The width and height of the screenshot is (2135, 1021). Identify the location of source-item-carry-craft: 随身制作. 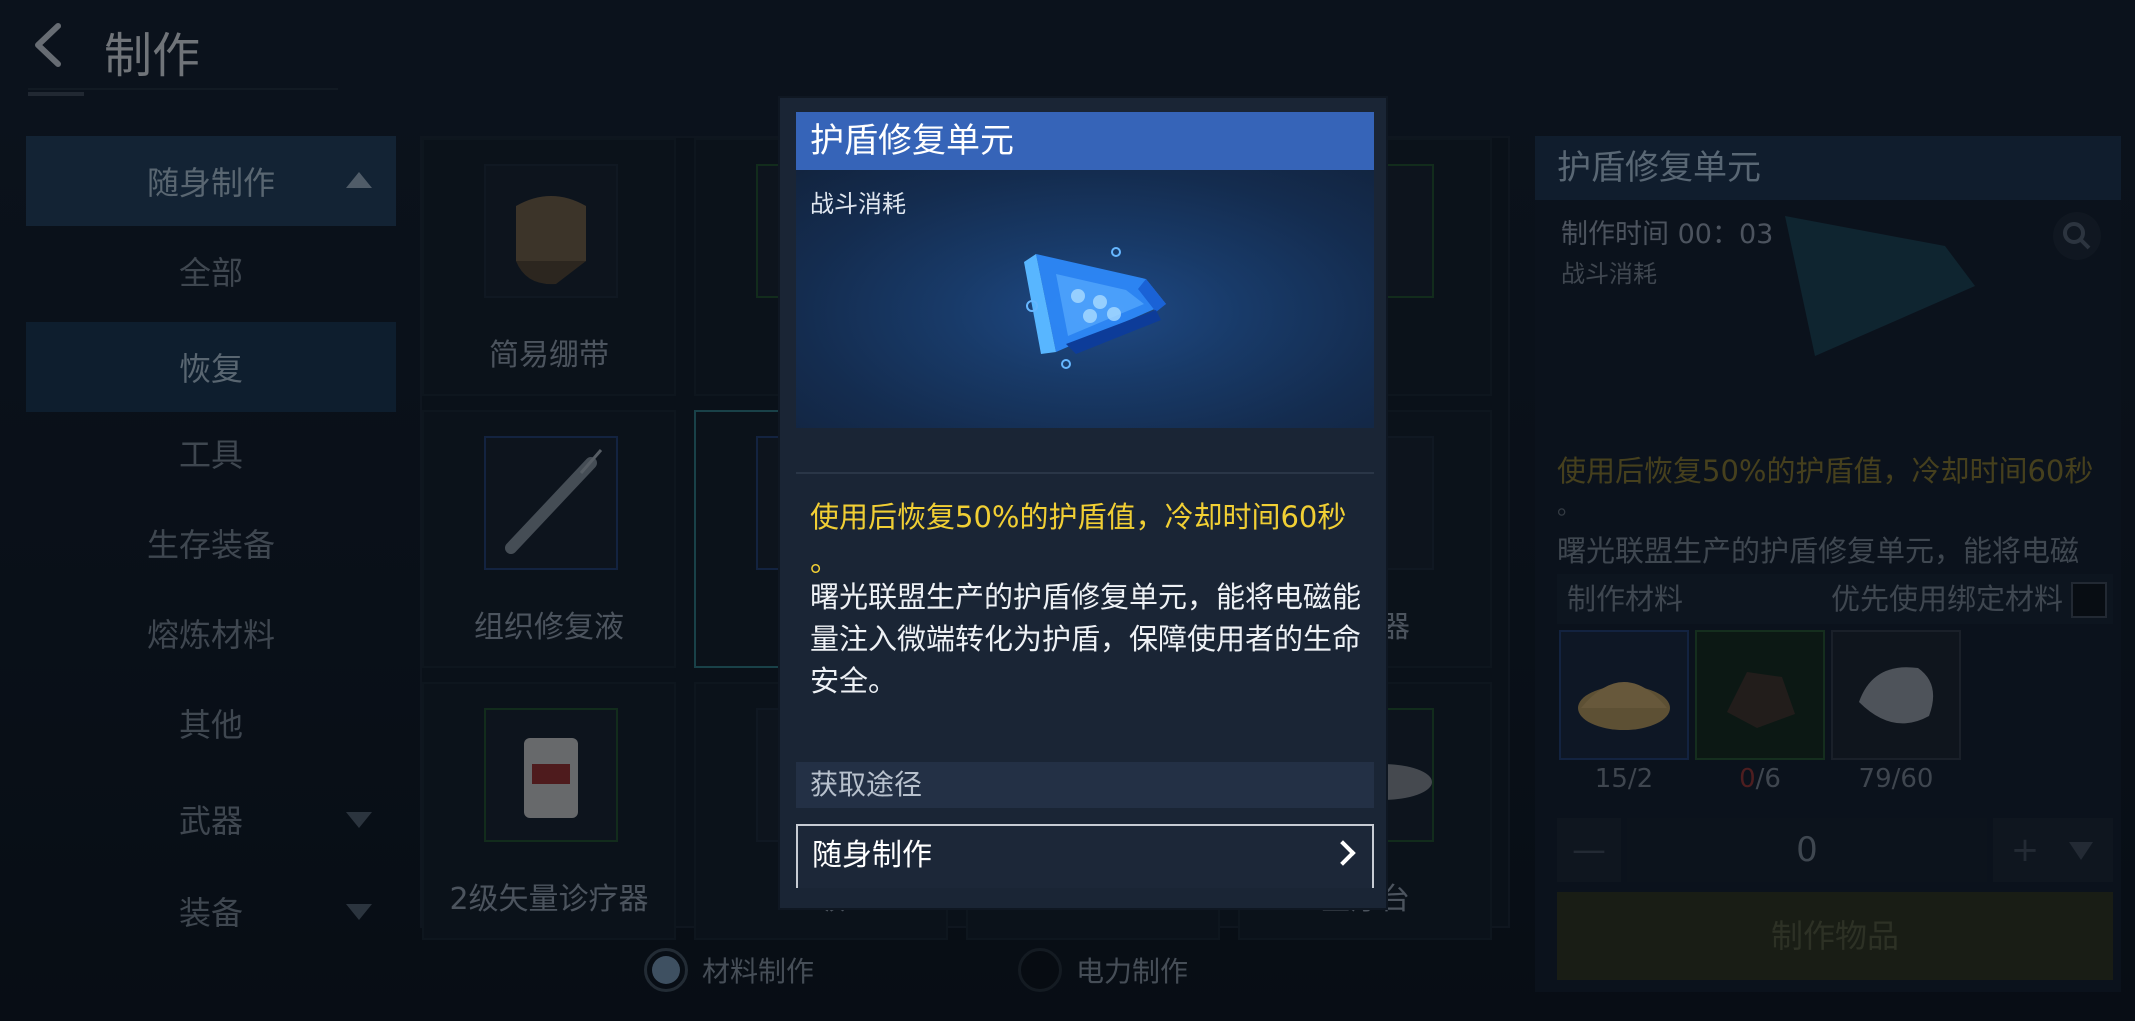
(1085, 856).